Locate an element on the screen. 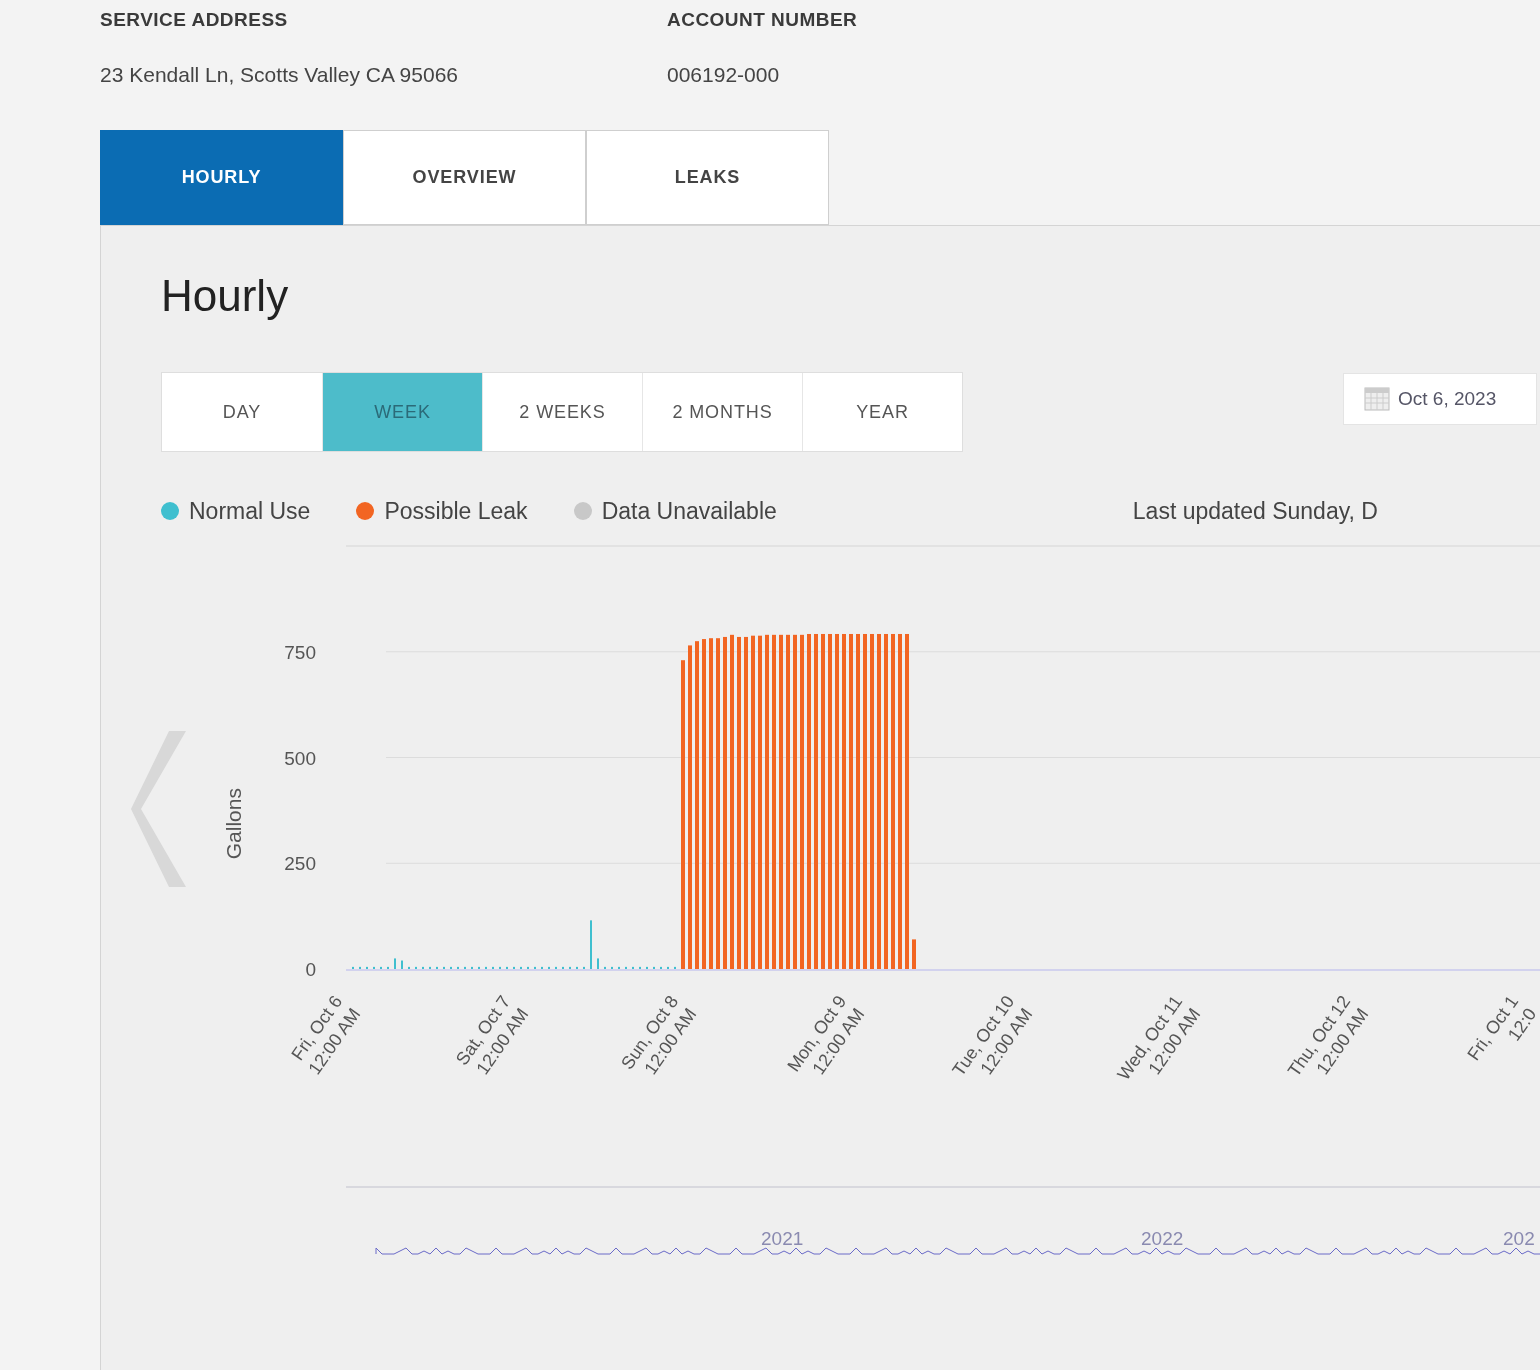  y-tick-label: 750 is located at coordinates (300, 652).